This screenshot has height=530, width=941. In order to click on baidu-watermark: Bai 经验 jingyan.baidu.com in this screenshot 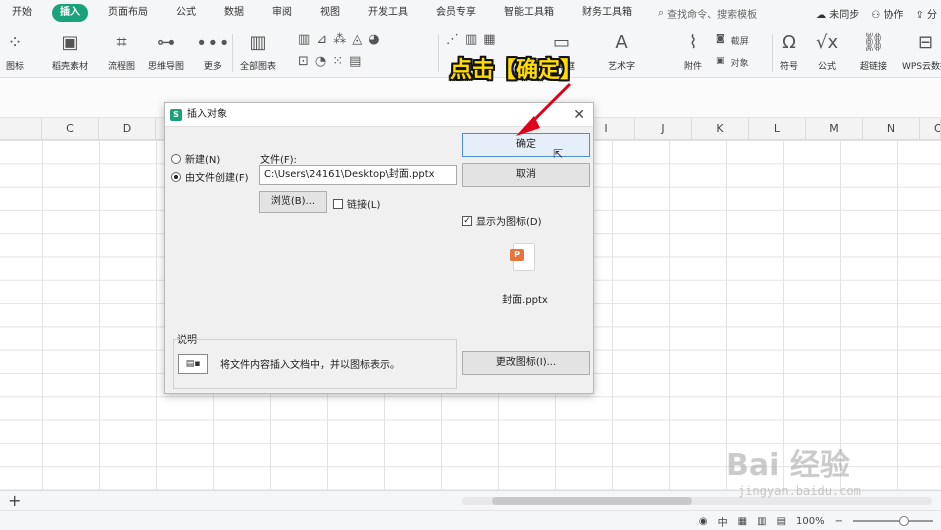, I will do `click(831, 475)`.